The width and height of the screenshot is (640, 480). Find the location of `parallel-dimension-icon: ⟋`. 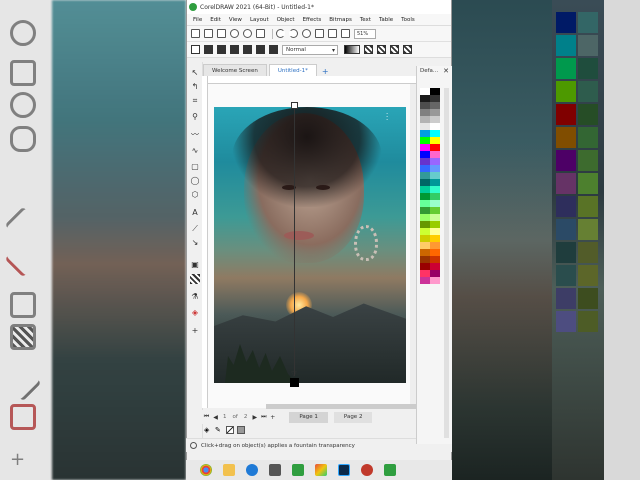

parallel-dimension-icon: ⟋ is located at coordinates (195, 229).